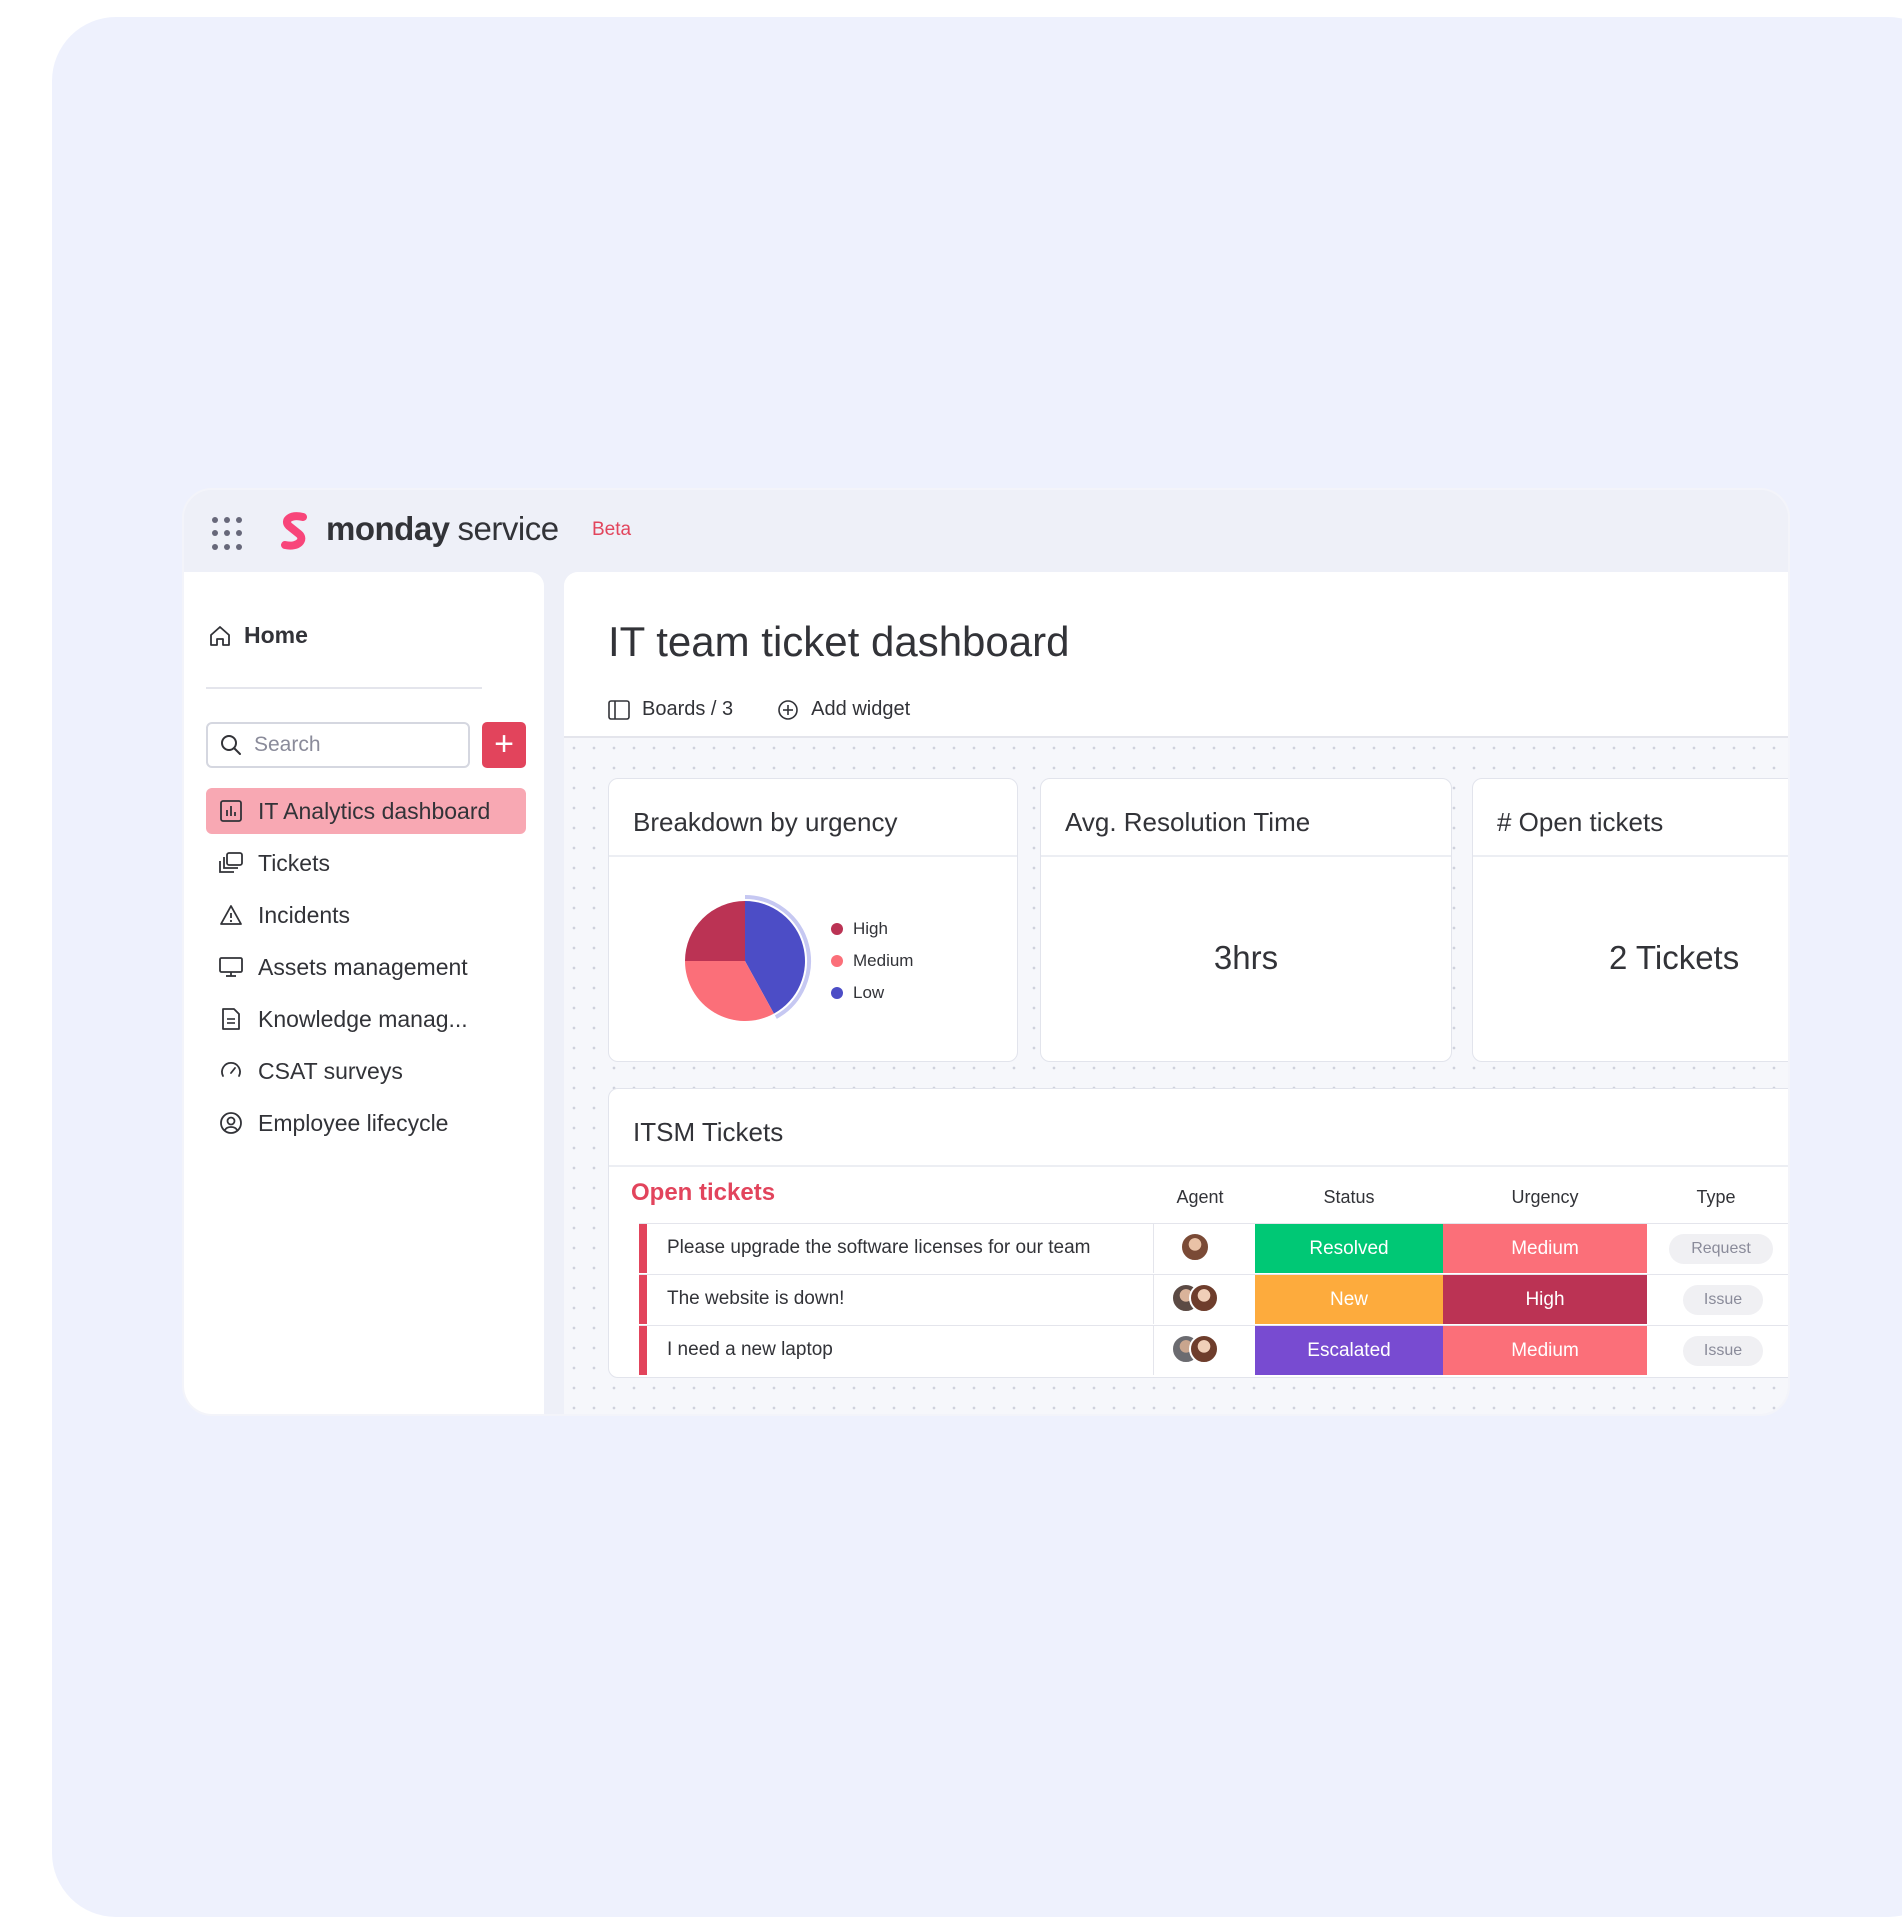  Describe the element at coordinates (750, 1350) in the screenshot. I see `ticket-name: I need a new laptop` at that location.